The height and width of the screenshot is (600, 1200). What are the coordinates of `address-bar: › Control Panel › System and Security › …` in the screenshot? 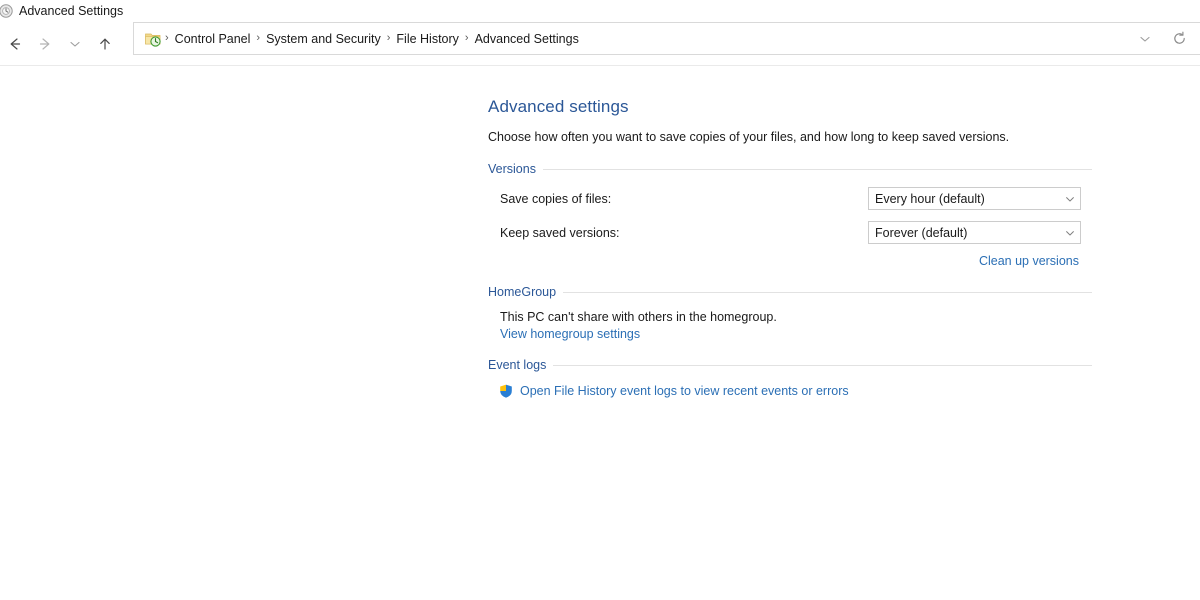 It's located at (666, 38).